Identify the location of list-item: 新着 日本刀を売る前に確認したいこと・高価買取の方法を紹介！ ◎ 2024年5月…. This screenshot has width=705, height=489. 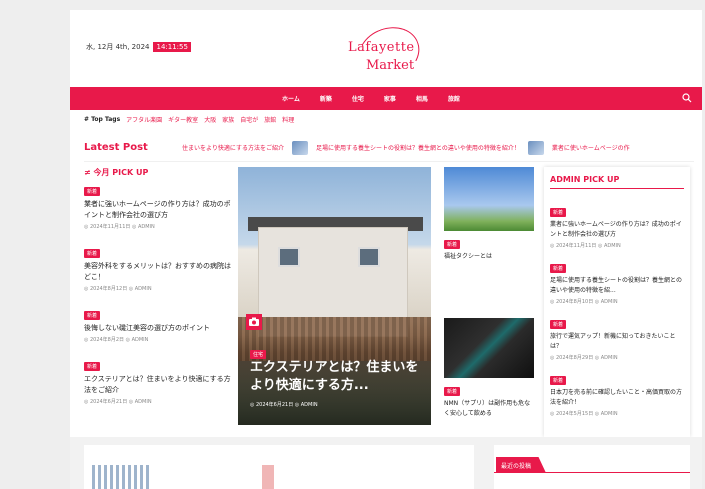
(617, 392).